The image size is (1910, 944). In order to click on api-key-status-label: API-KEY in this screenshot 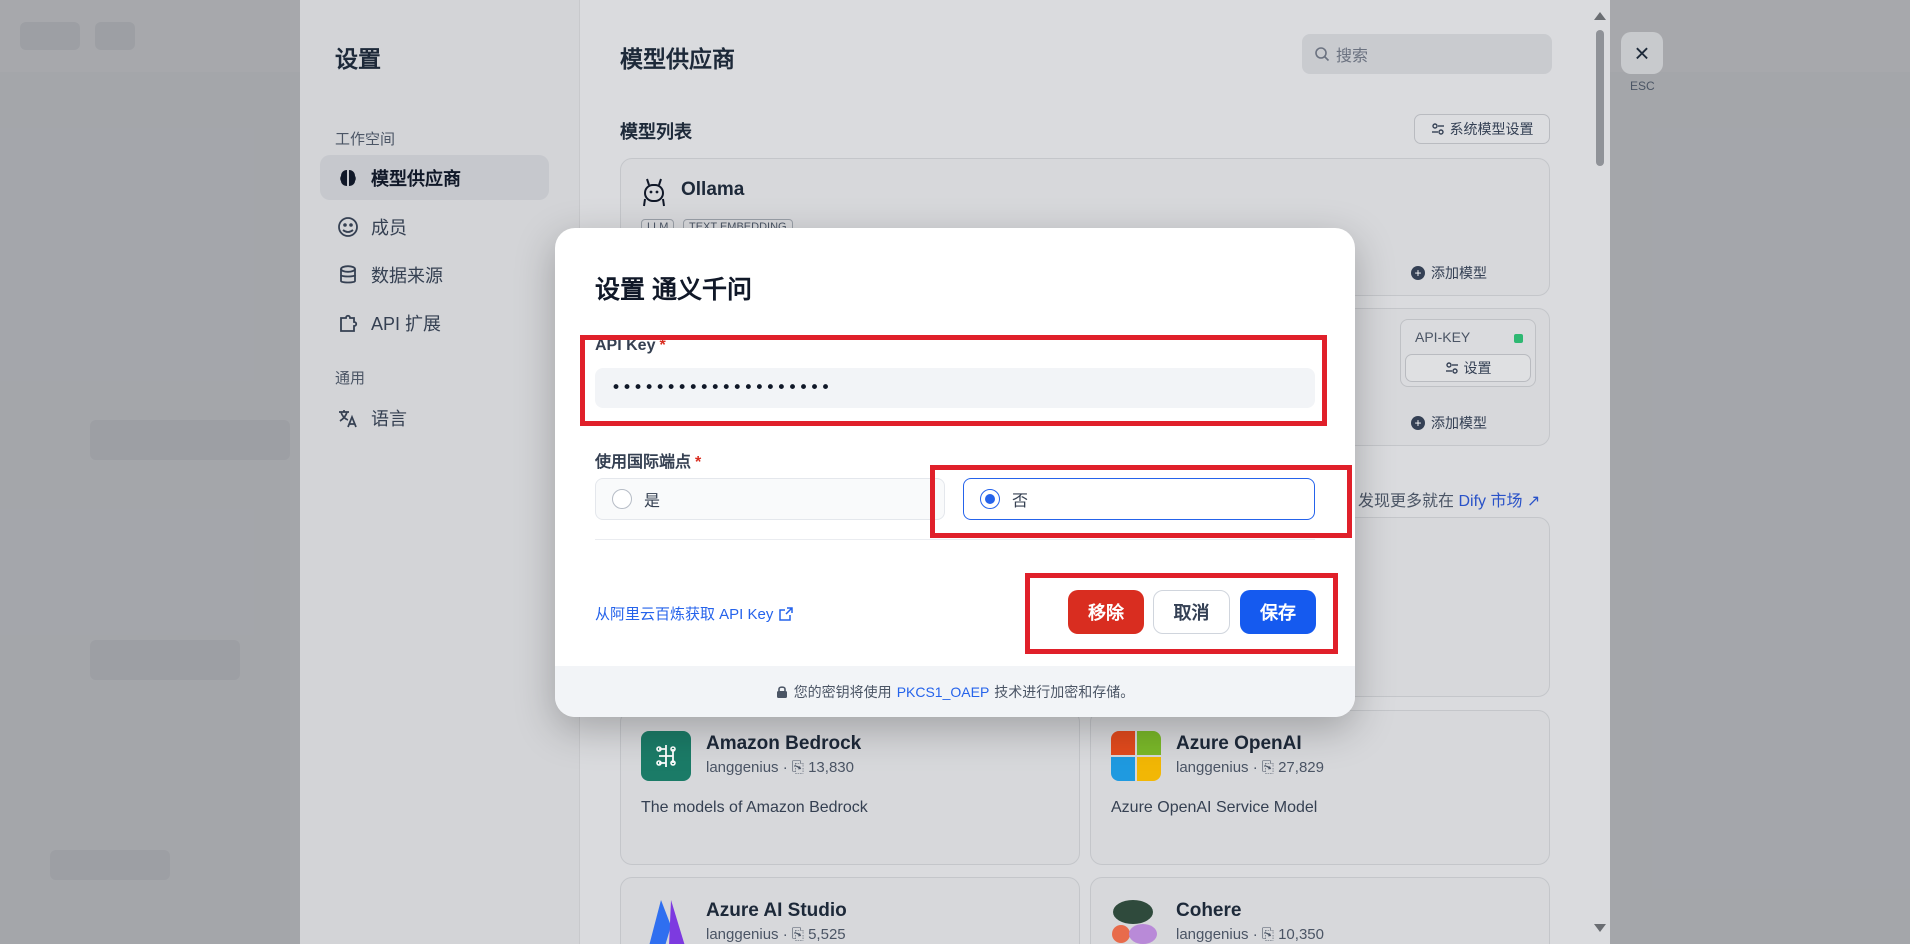, I will do `click(1443, 337)`.